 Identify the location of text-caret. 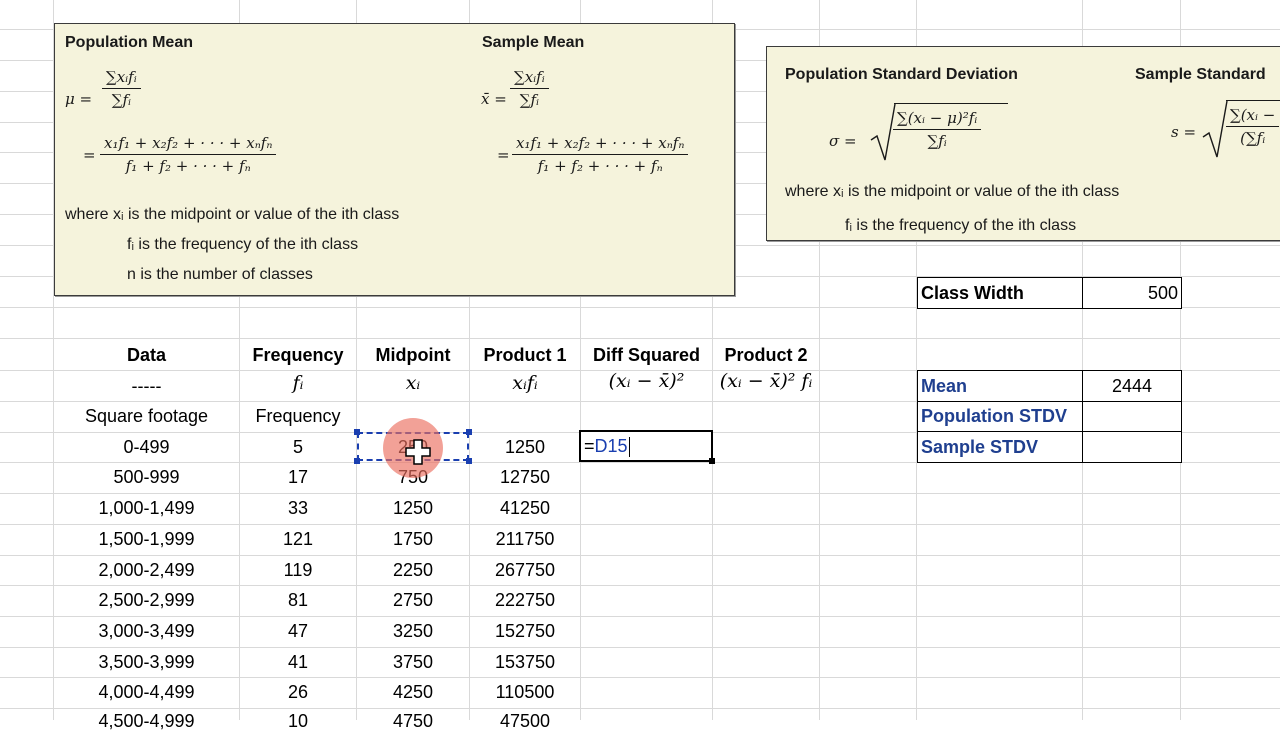
(629, 447).